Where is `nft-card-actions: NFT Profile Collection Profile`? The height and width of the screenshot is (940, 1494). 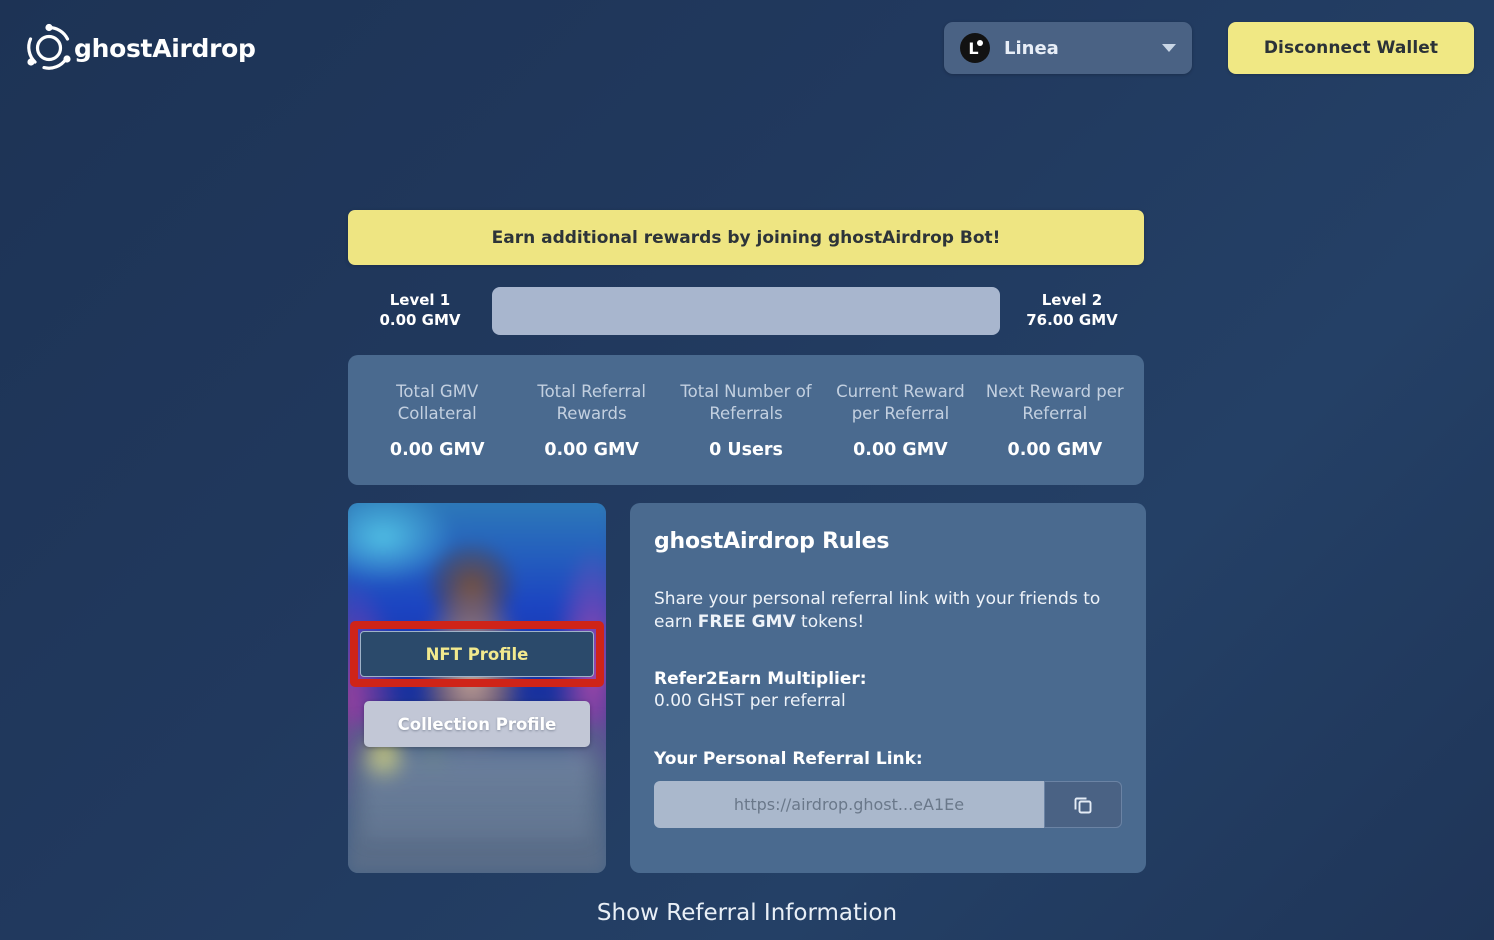 nft-card-actions: NFT Profile Collection Profile is located at coordinates (477, 684).